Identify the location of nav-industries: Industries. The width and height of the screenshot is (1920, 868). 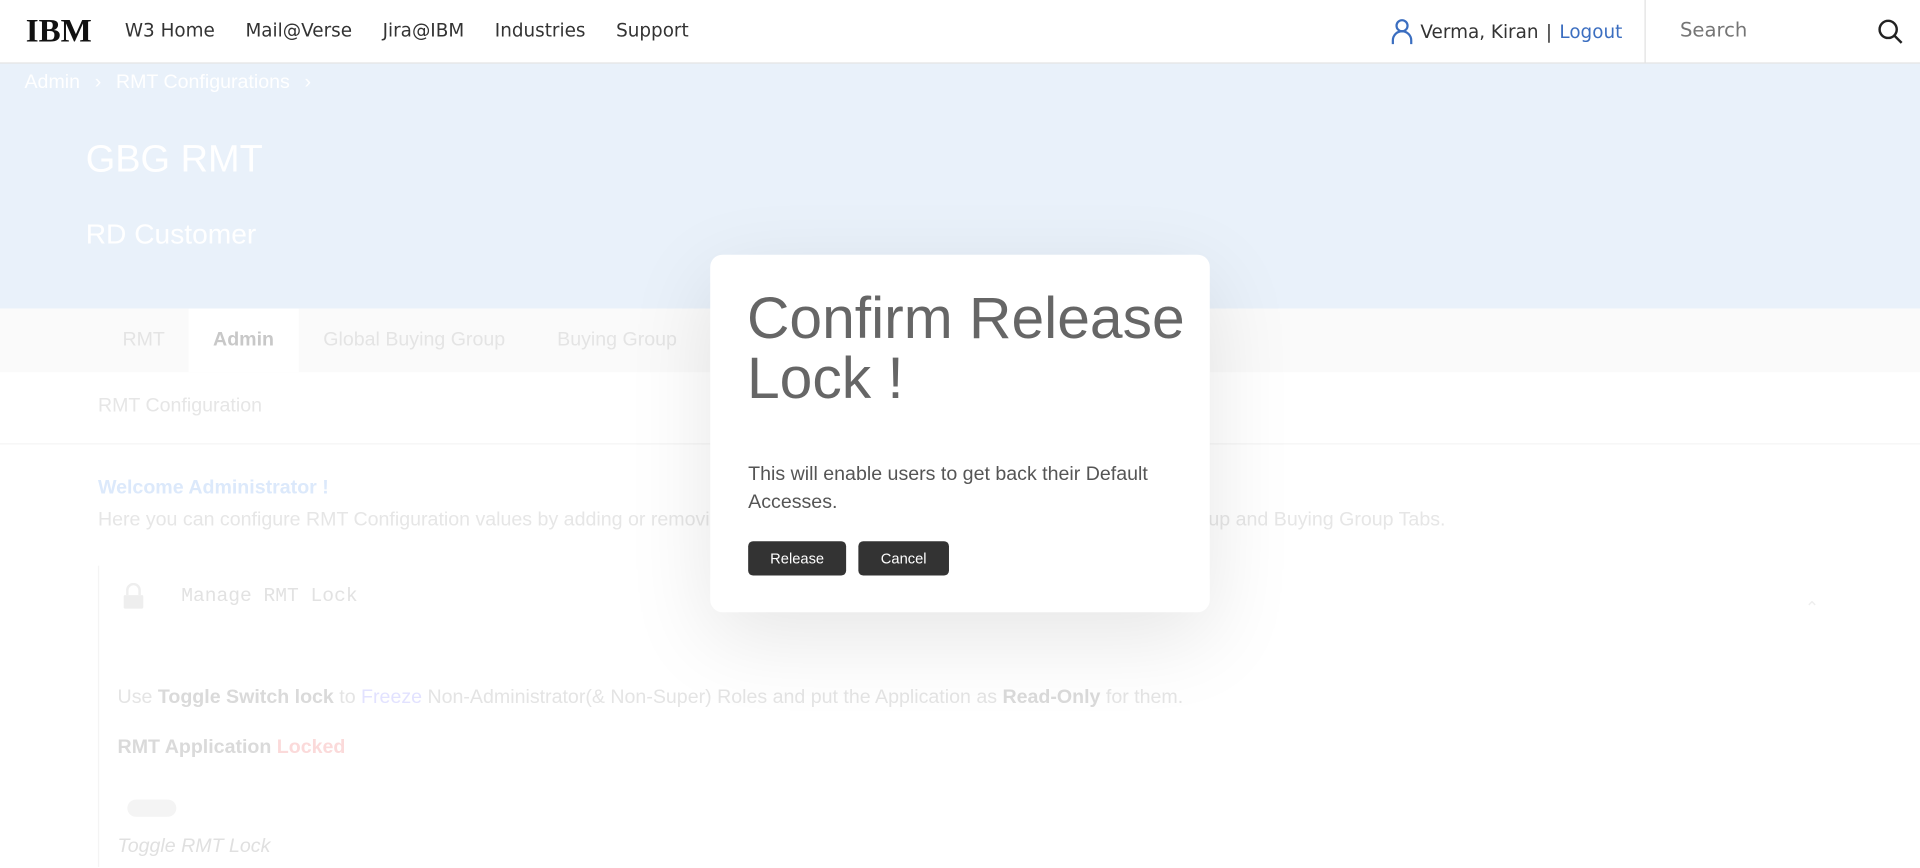
(540, 31).